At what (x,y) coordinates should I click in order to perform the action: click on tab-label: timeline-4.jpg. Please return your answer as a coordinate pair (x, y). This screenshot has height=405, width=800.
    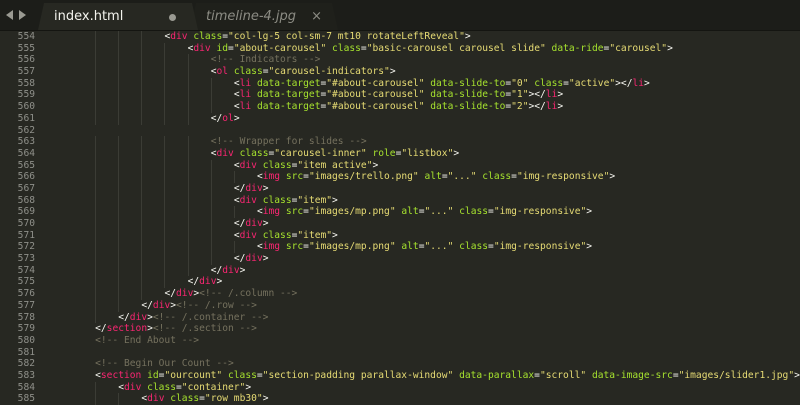
    Looking at the image, I should click on (251, 16).